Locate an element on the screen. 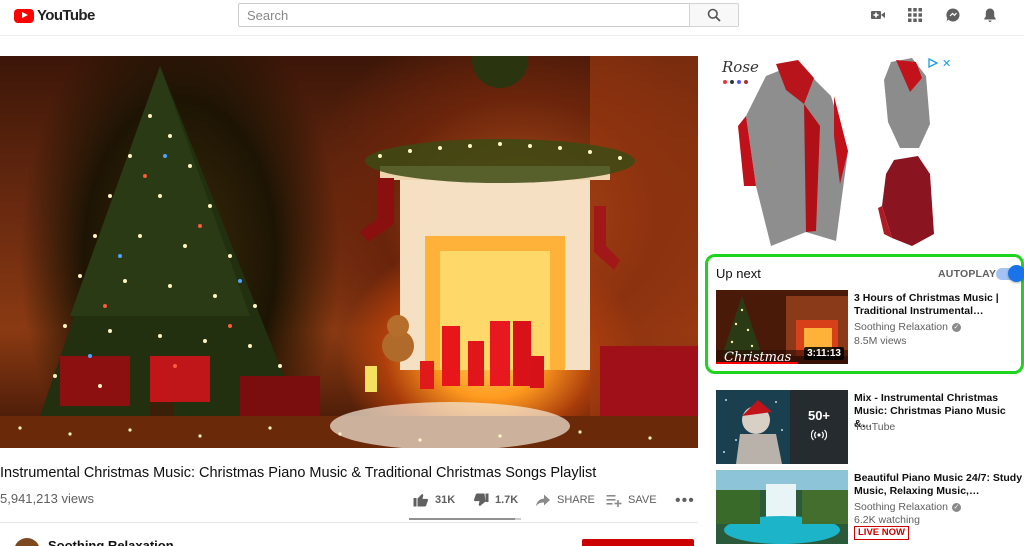 Image resolution: width=1024 pixels, height=546 pixels. video-thumbnail is located at coordinates (782, 507).